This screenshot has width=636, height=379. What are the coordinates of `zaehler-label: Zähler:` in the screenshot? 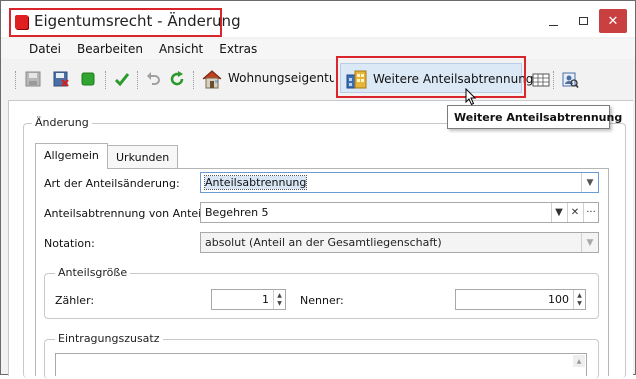 It's located at (75, 300).